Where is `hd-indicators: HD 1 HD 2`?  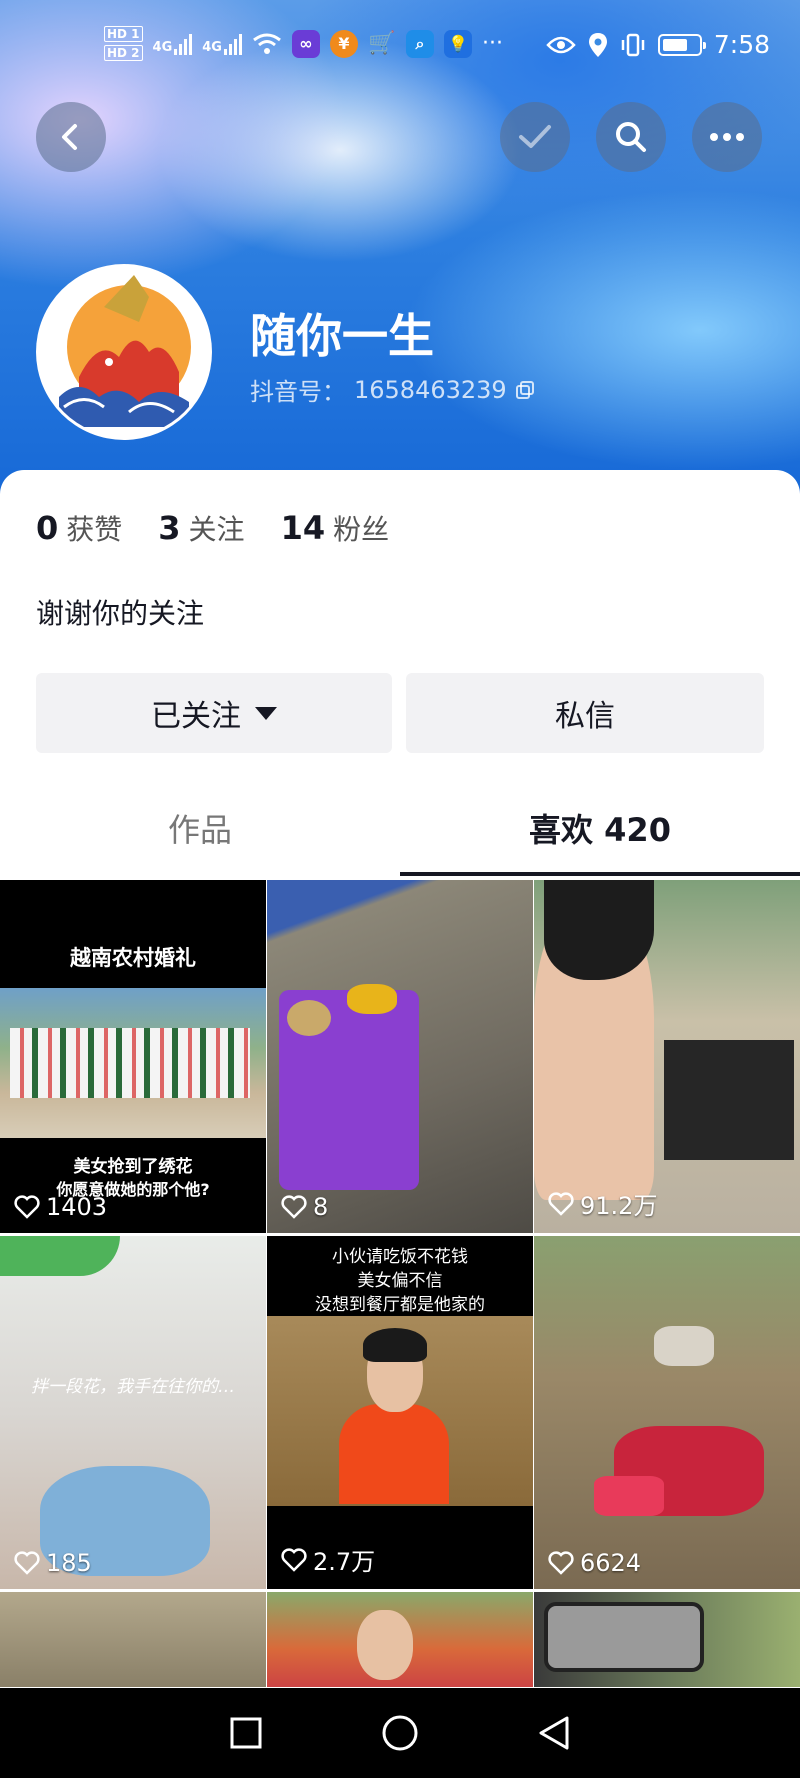 hd-indicators: HD 1 HD 2 is located at coordinates (123, 43).